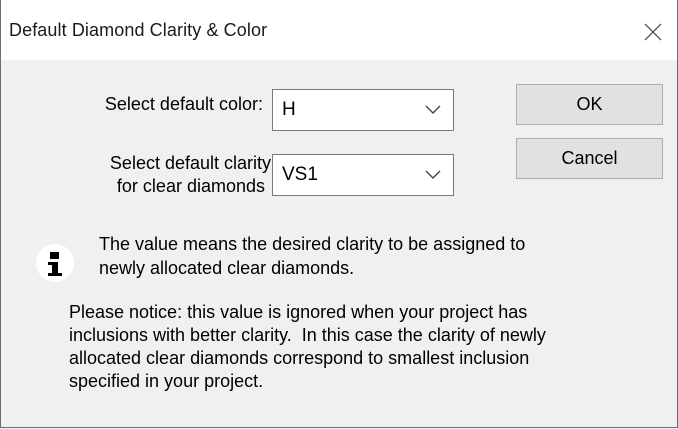  I want to click on info-message-line2: newly allocated clear diamonds., so click(227, 268).